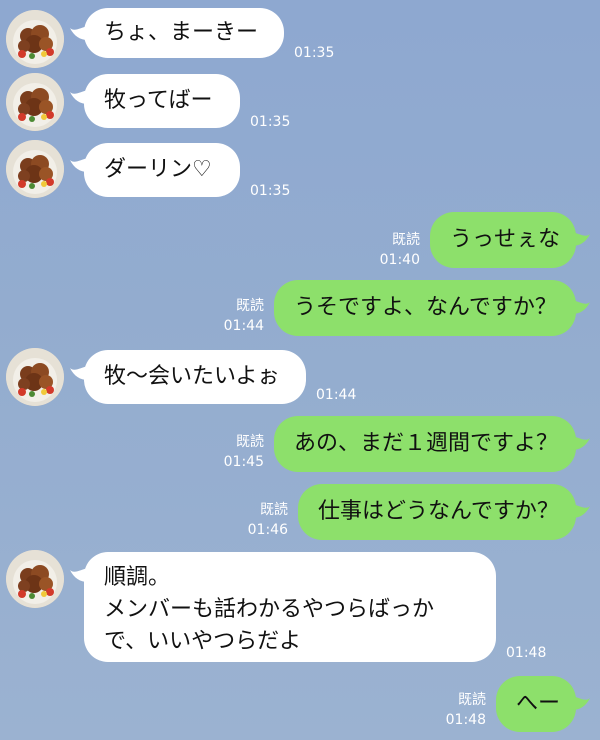 The image size is (600, 740). Describe the element at coordinates (243, 462) in the screenshot. I see `message-time: 01:45` at that location.